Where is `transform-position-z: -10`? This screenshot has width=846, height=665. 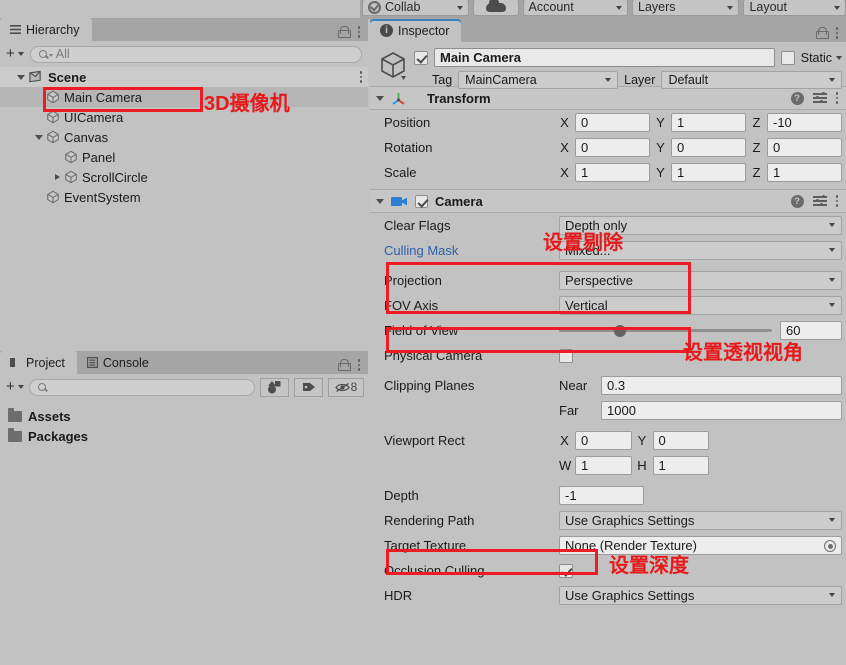
transform-position-z: -10 is located at coordinates (804, 122).